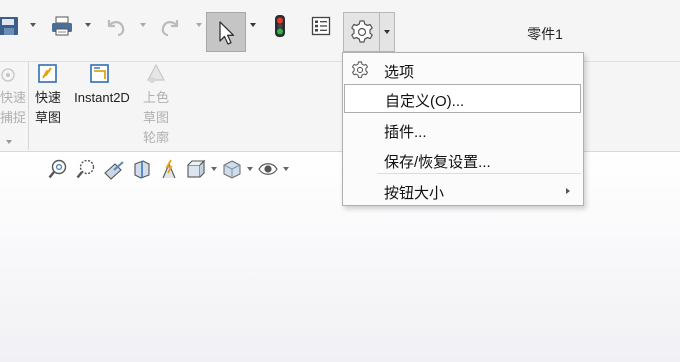  Describe the element at coordinates (250, 169) in the screenshot. I see `display-style-dropdown-arrow` at that location.